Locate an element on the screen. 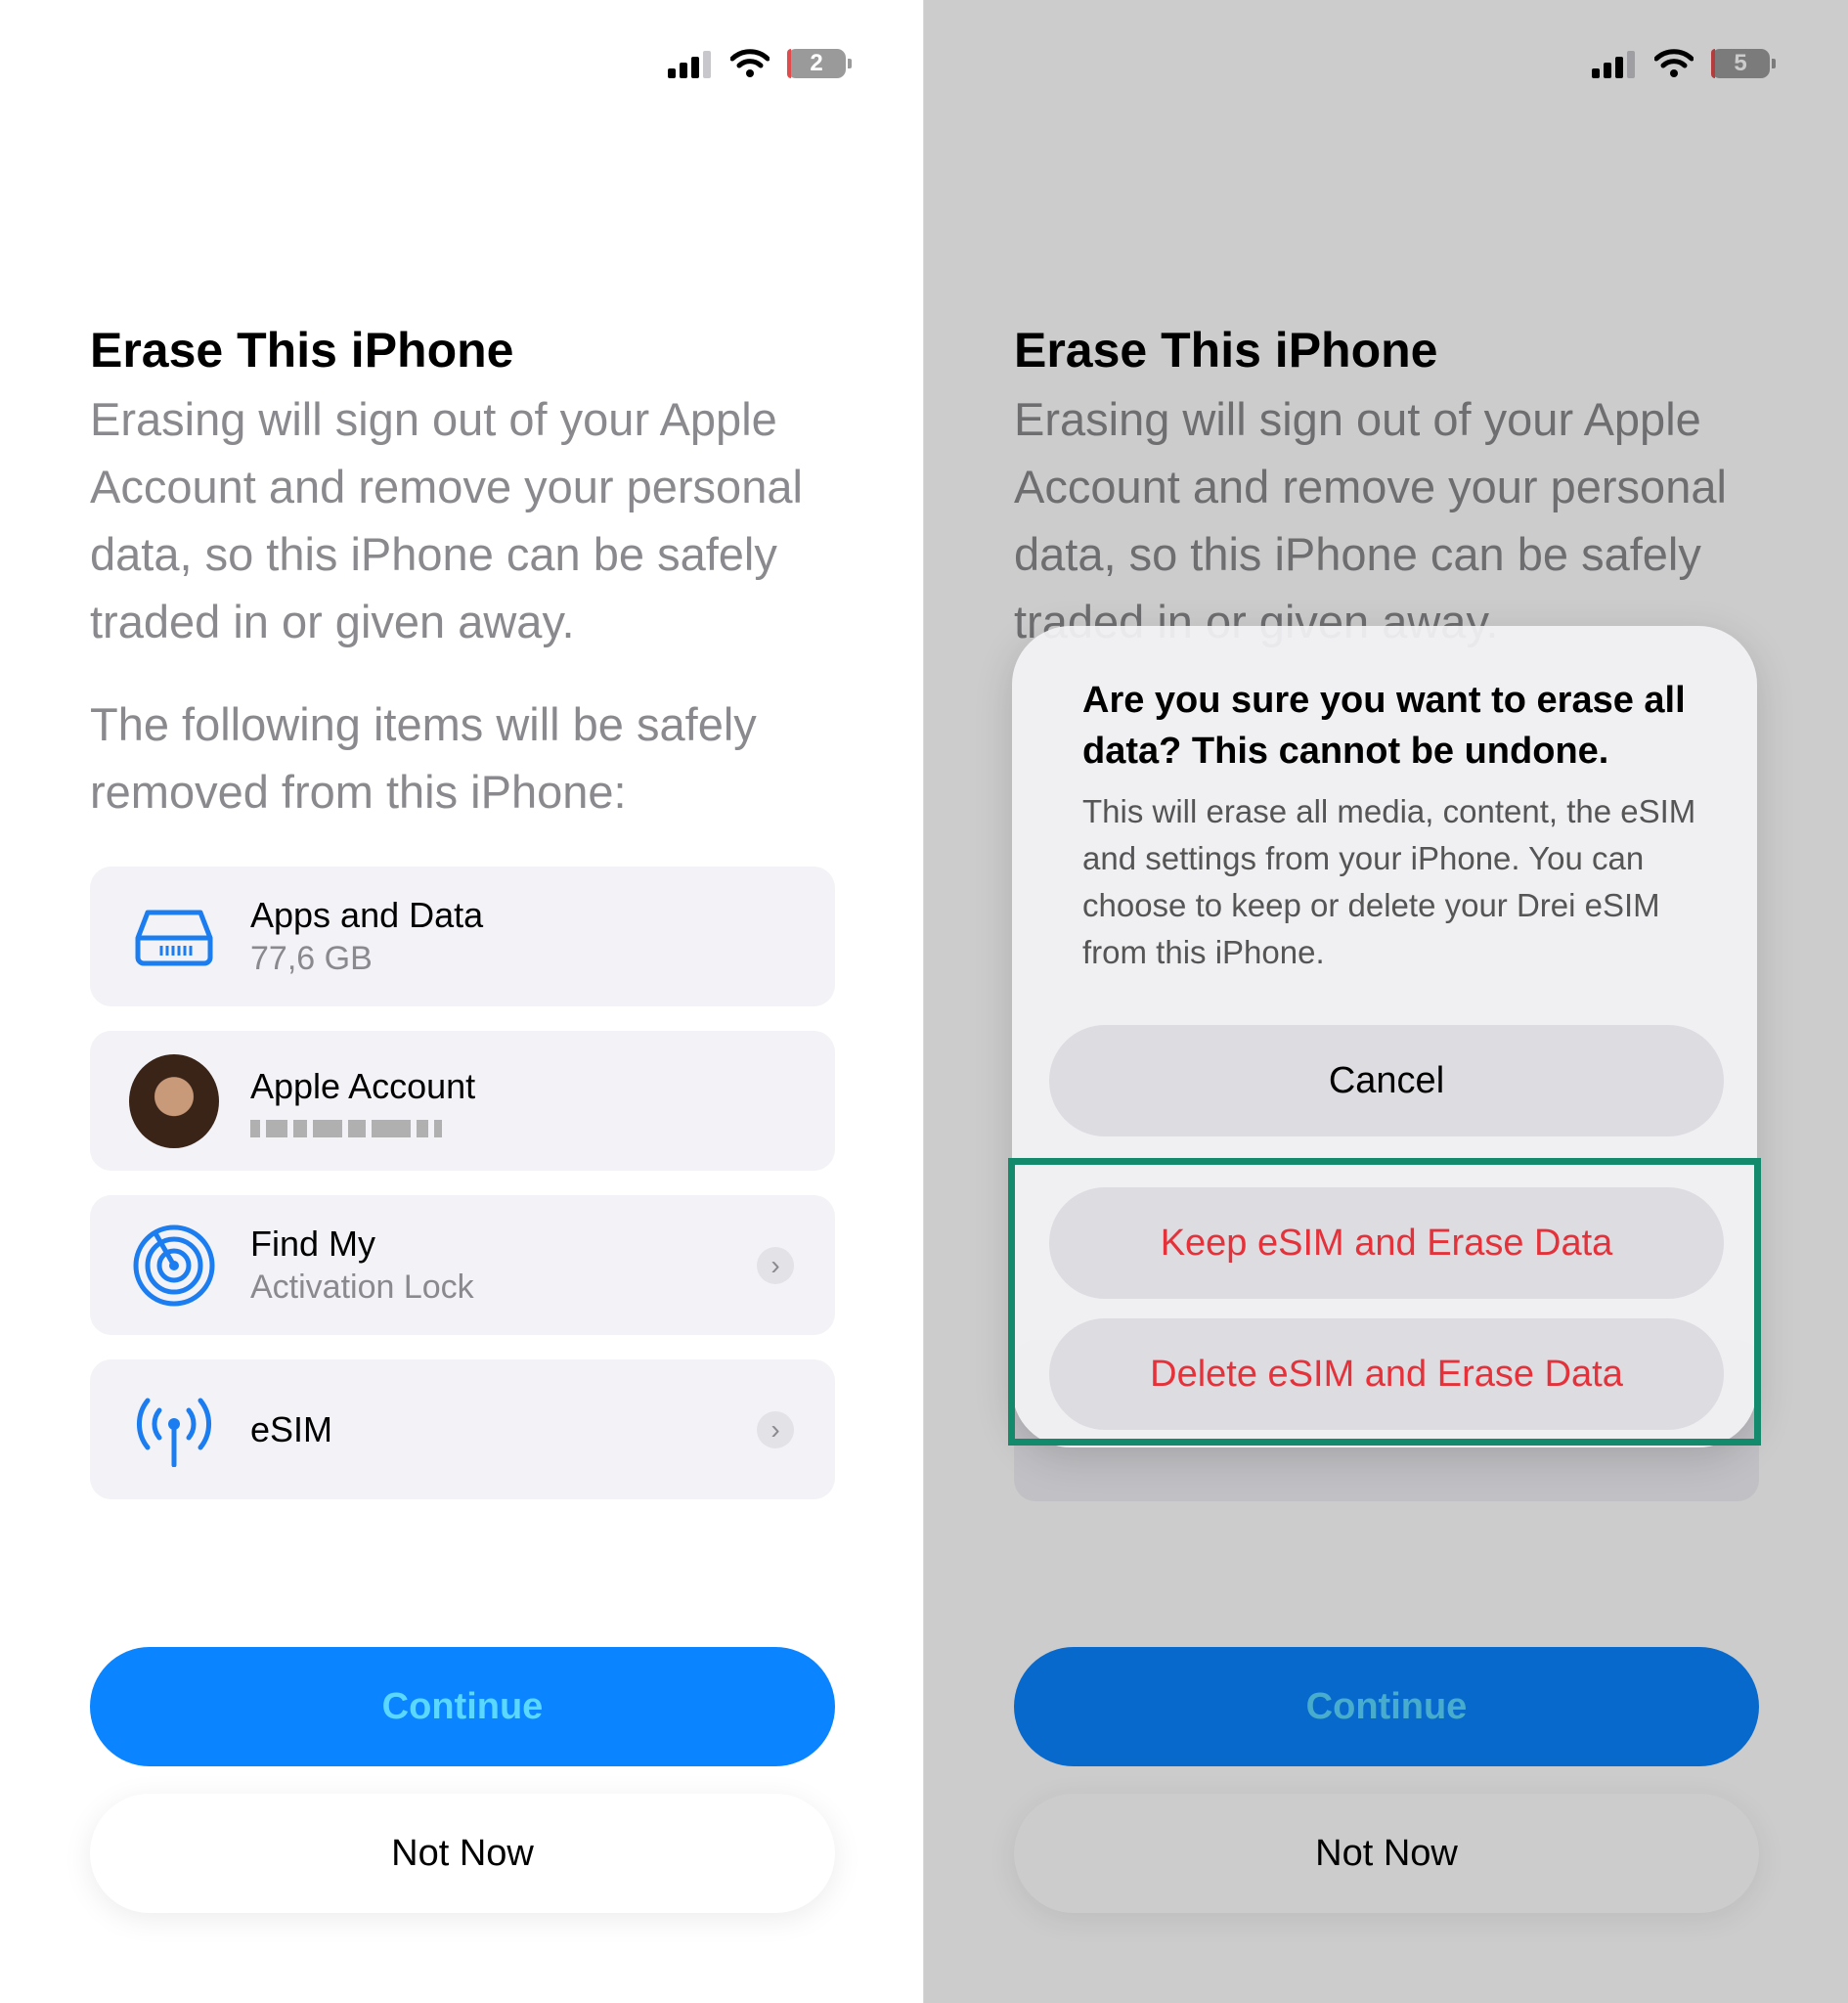 This screenshot has width=1848, height=2003. list-item-esim: eSIM › is located at coordinates (462, 1429).